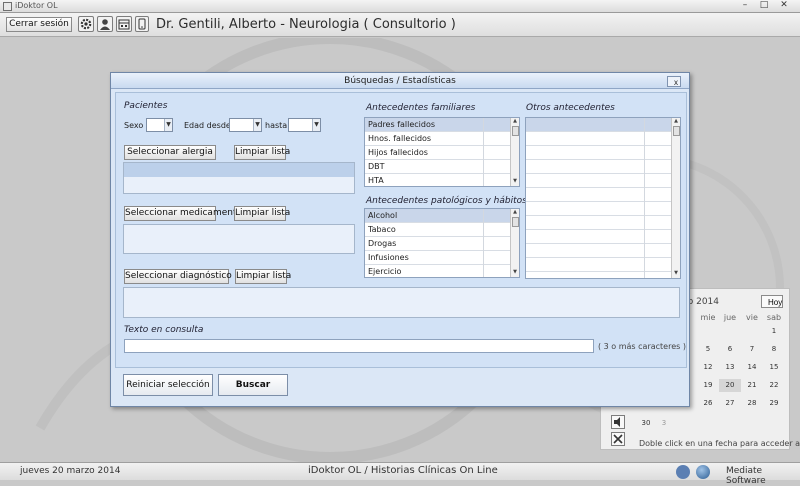  Describe the element at coordinates (170, 152) in the screenshot. I see `select-allergy-button: Seleccionar alergia` at that location.